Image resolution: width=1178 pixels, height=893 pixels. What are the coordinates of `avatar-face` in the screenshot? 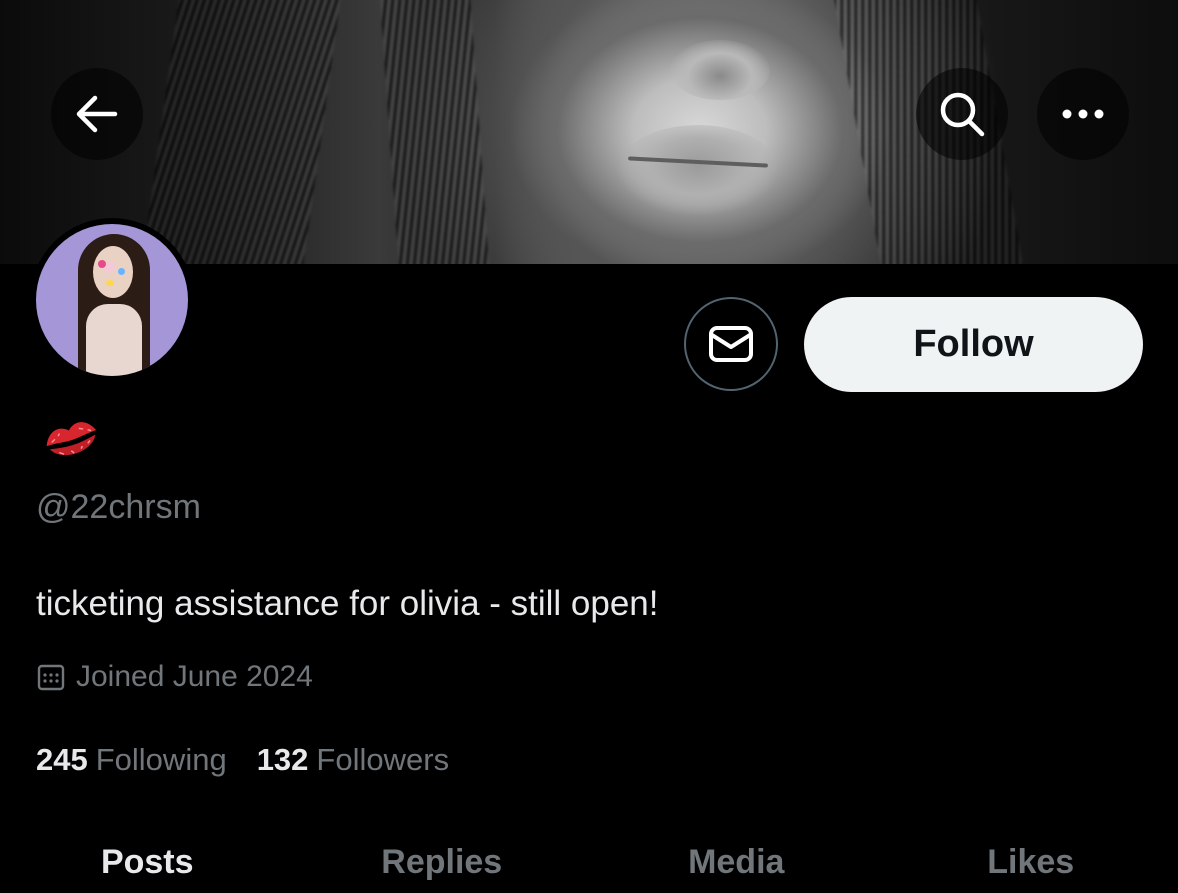 It's located at (113, 272).